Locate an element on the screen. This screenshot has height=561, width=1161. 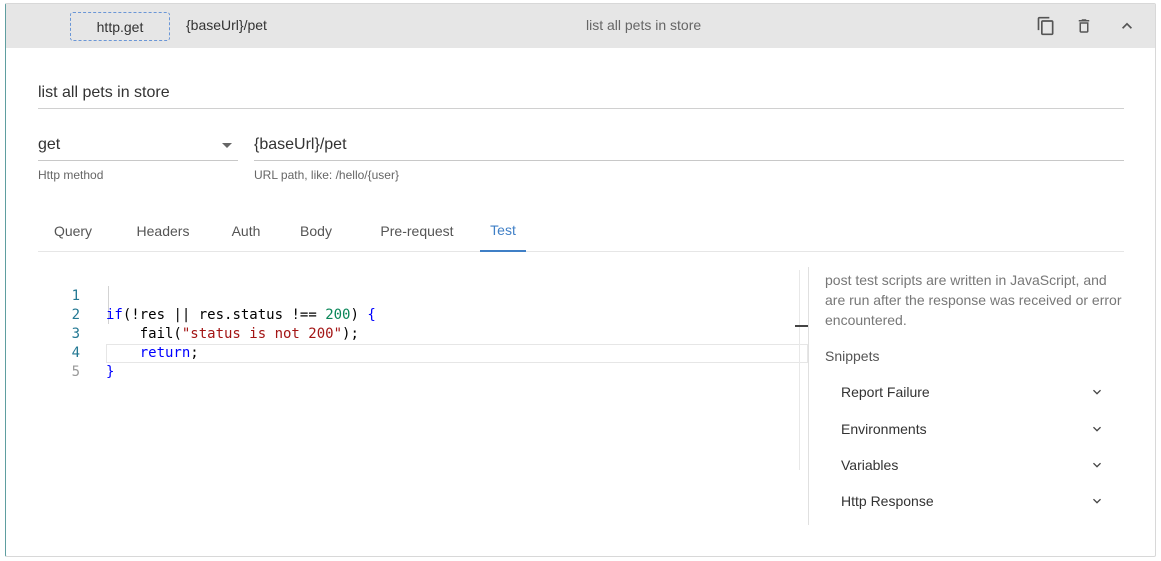
snippet-label: Report Failure is located at coordinates (885, 392).